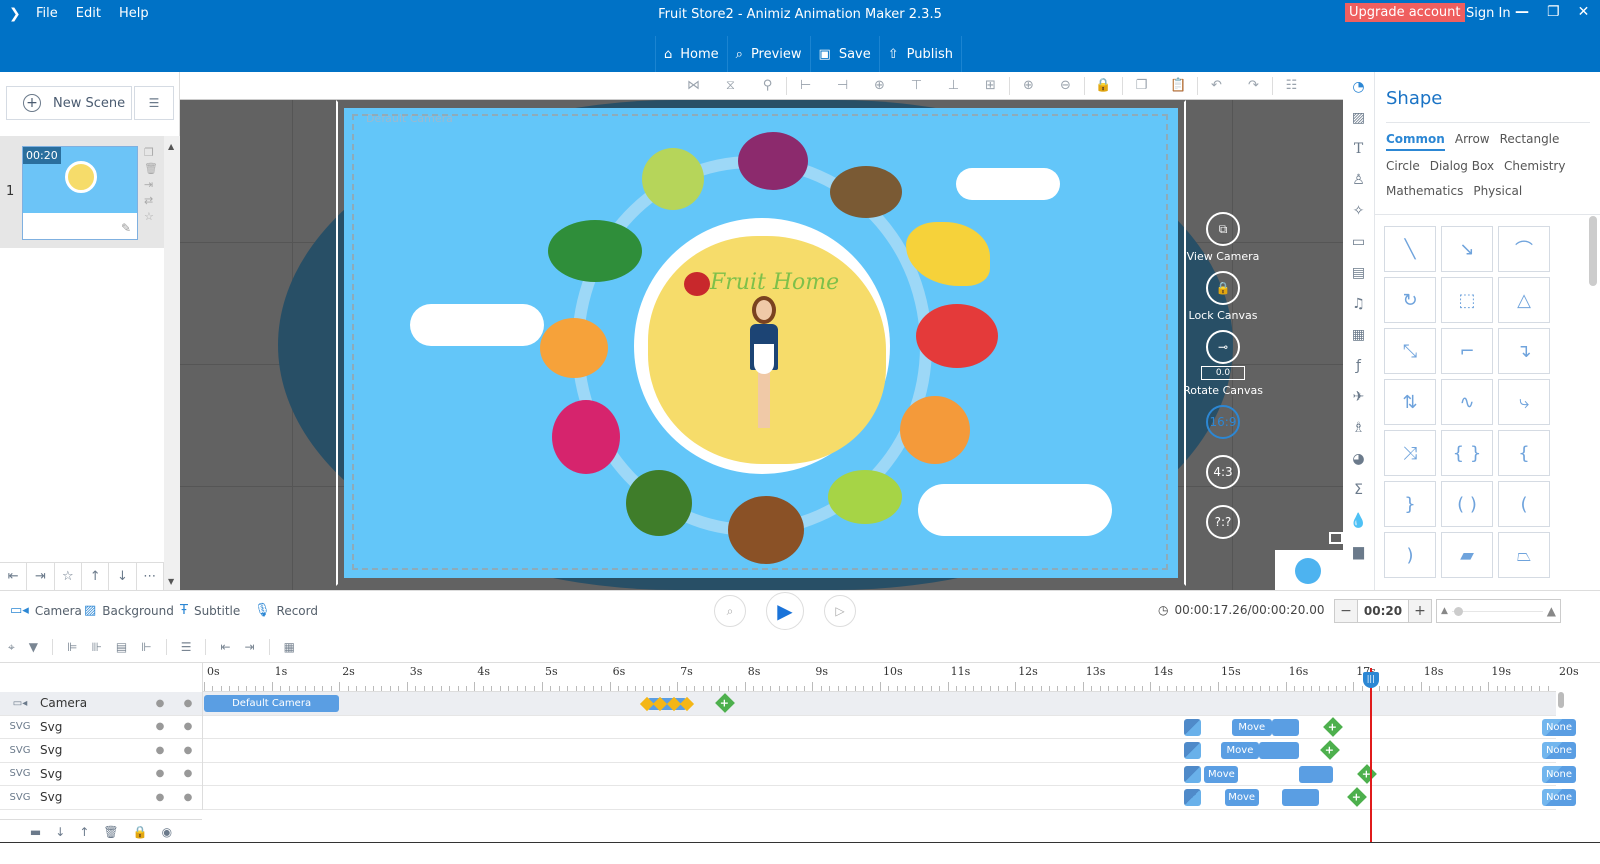 Image resolution: width=1600 pixels, height=864 pixels. Describe the element at coordinates (1522, 12) in the screenshot. I see `minimize-icon: —` at that location.